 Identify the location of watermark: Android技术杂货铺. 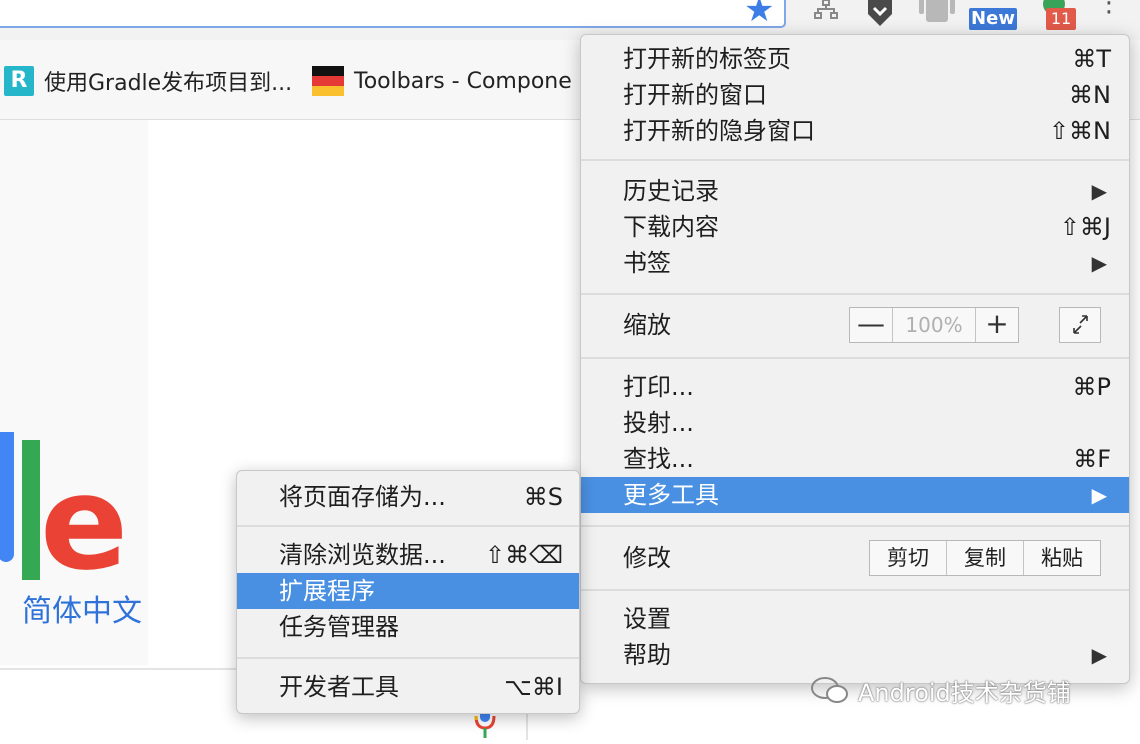
(940, 690).